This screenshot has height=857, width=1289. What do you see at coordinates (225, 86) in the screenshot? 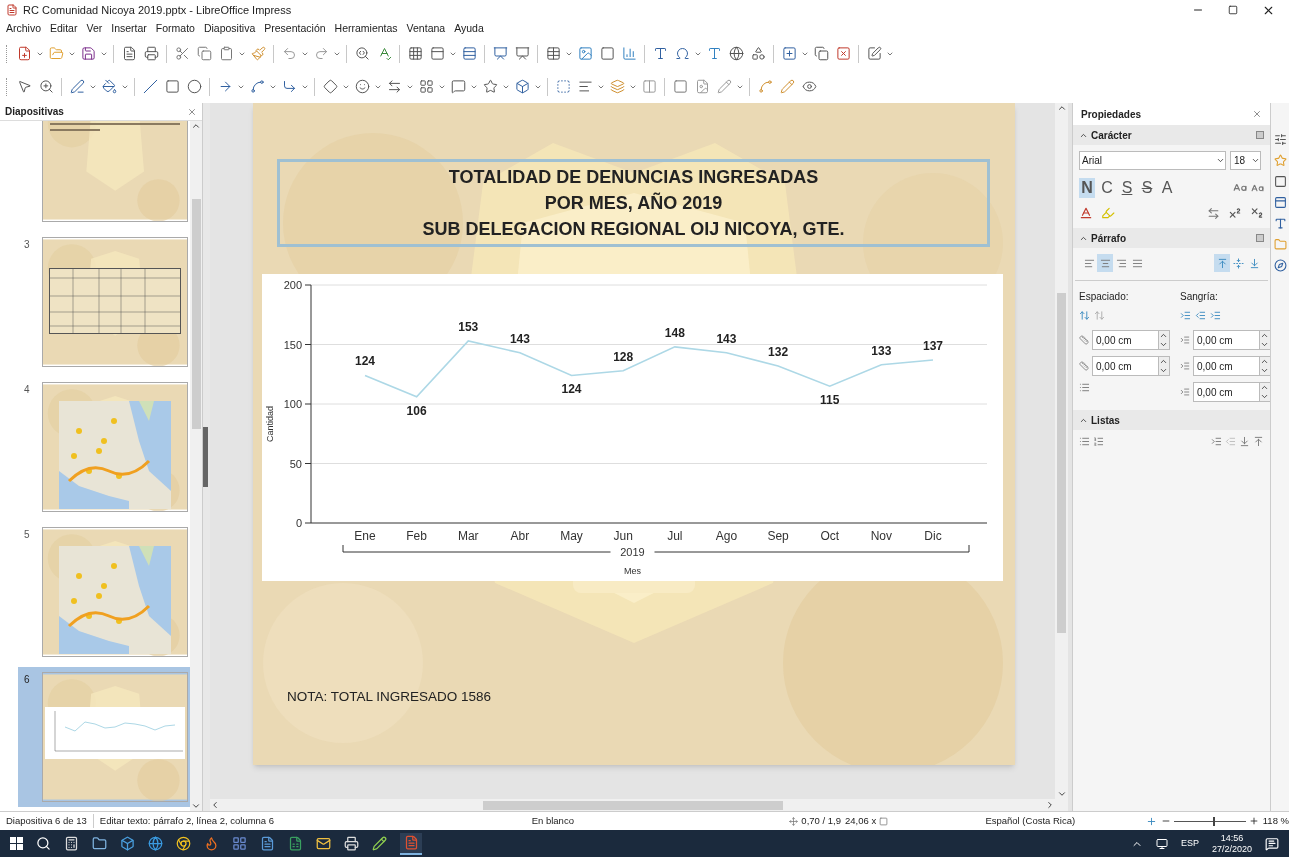
I see `arrow-icon` at bounding box center [225, 86].